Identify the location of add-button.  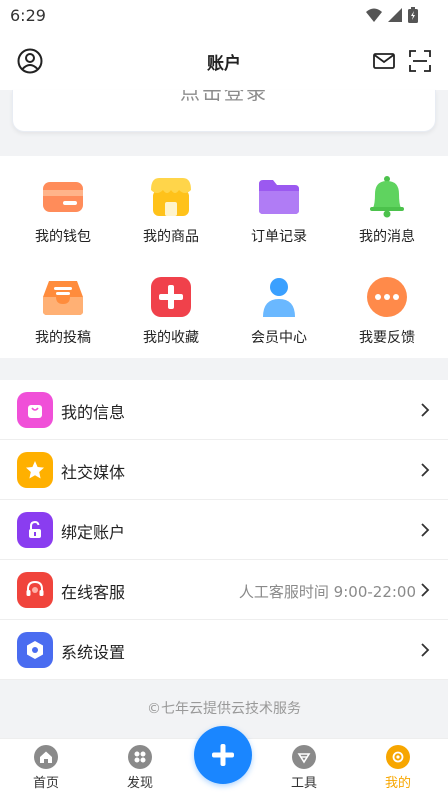
(223, 755).